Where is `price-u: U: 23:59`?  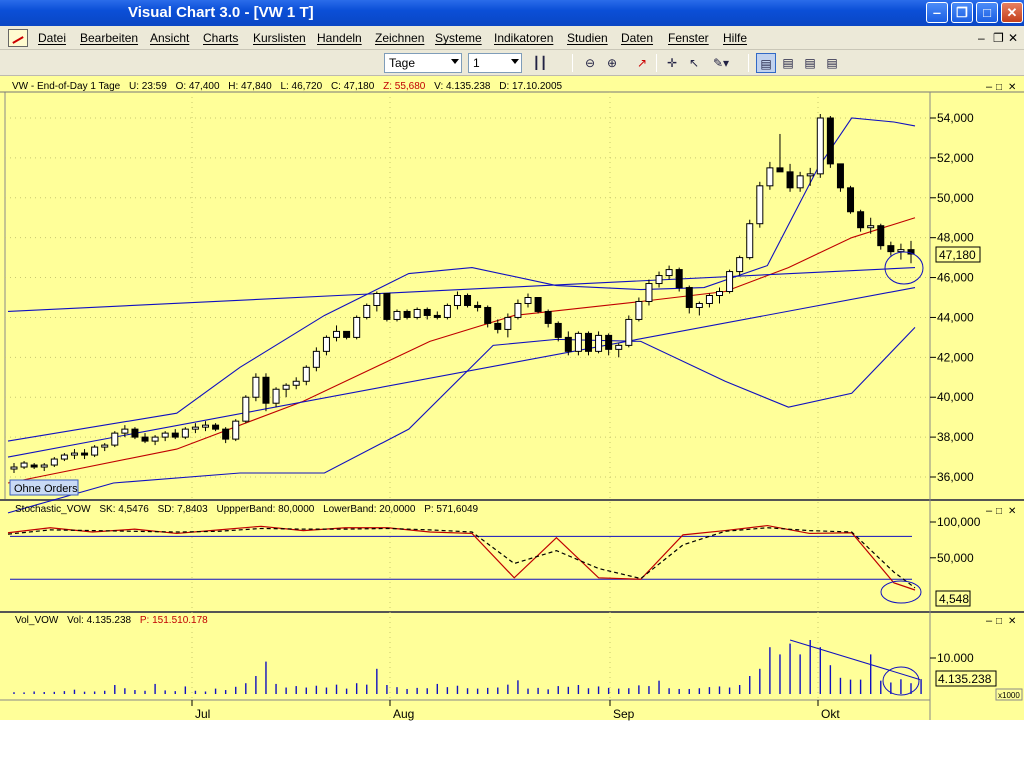 price-u: U: 23:59 is located at coordinates (148, 86).